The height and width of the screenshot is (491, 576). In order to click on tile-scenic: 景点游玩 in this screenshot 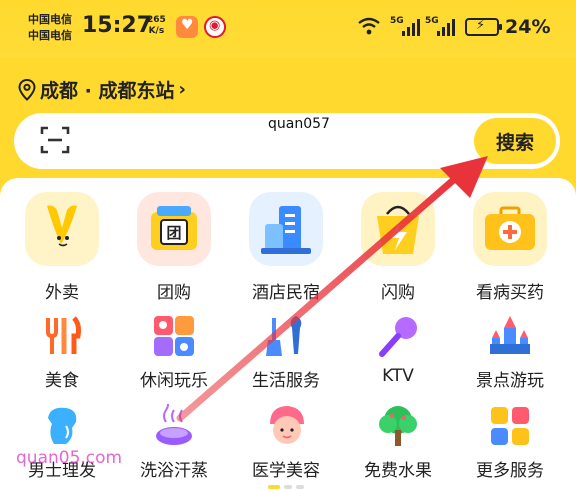, I will do `click(510, 352)`.